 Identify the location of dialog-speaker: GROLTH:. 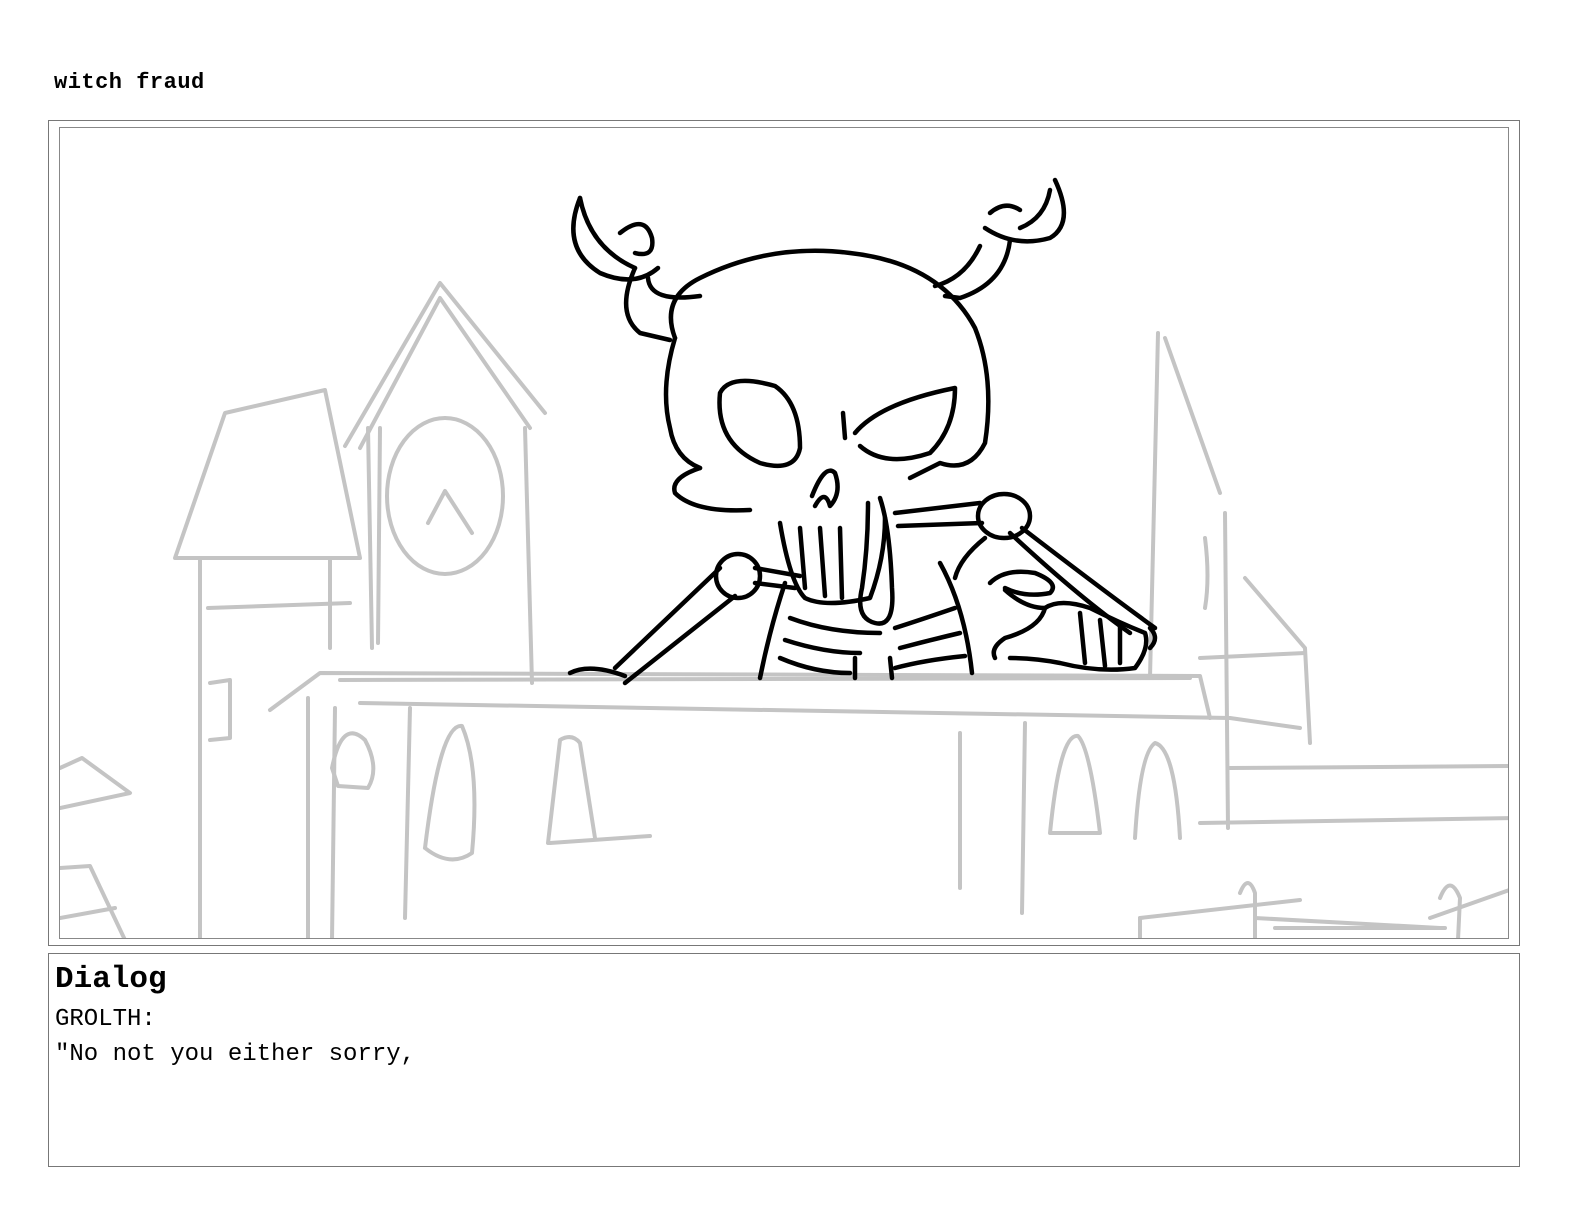
(105, 1019).